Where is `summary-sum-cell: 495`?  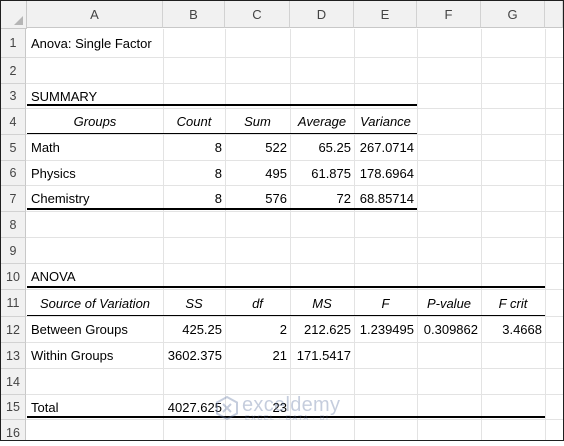
summary-sum-cell: 495 is located at coordinates (276, 173).